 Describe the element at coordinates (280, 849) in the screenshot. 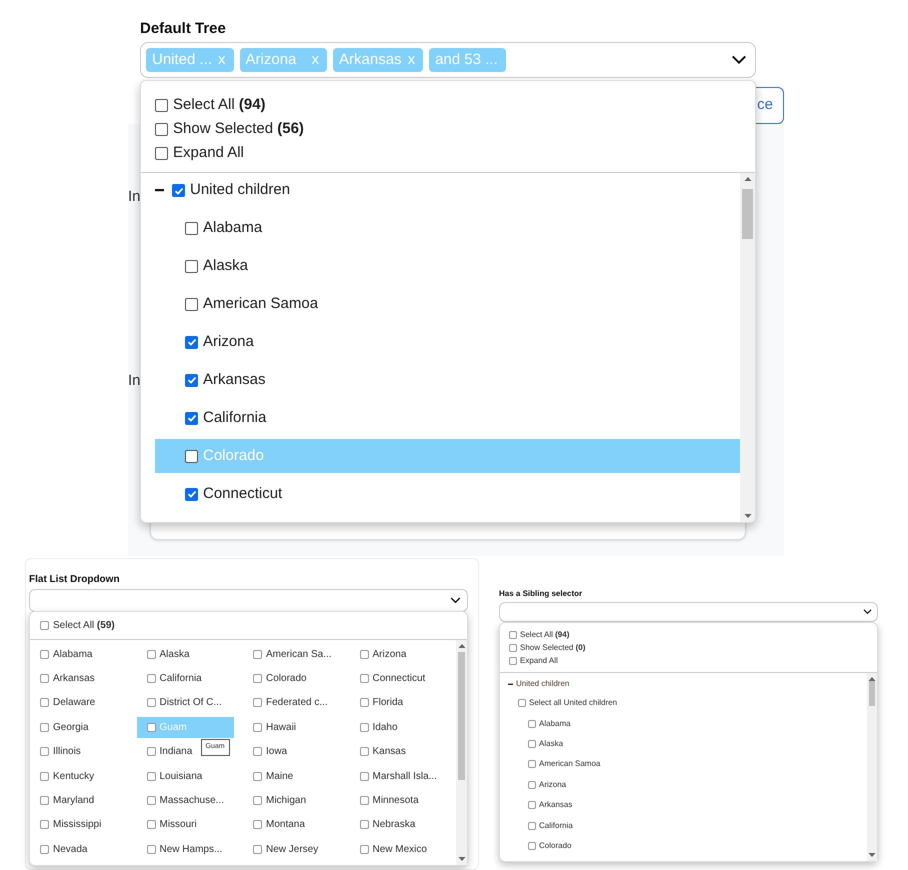

I see `list-option: New Jersey` at that location.